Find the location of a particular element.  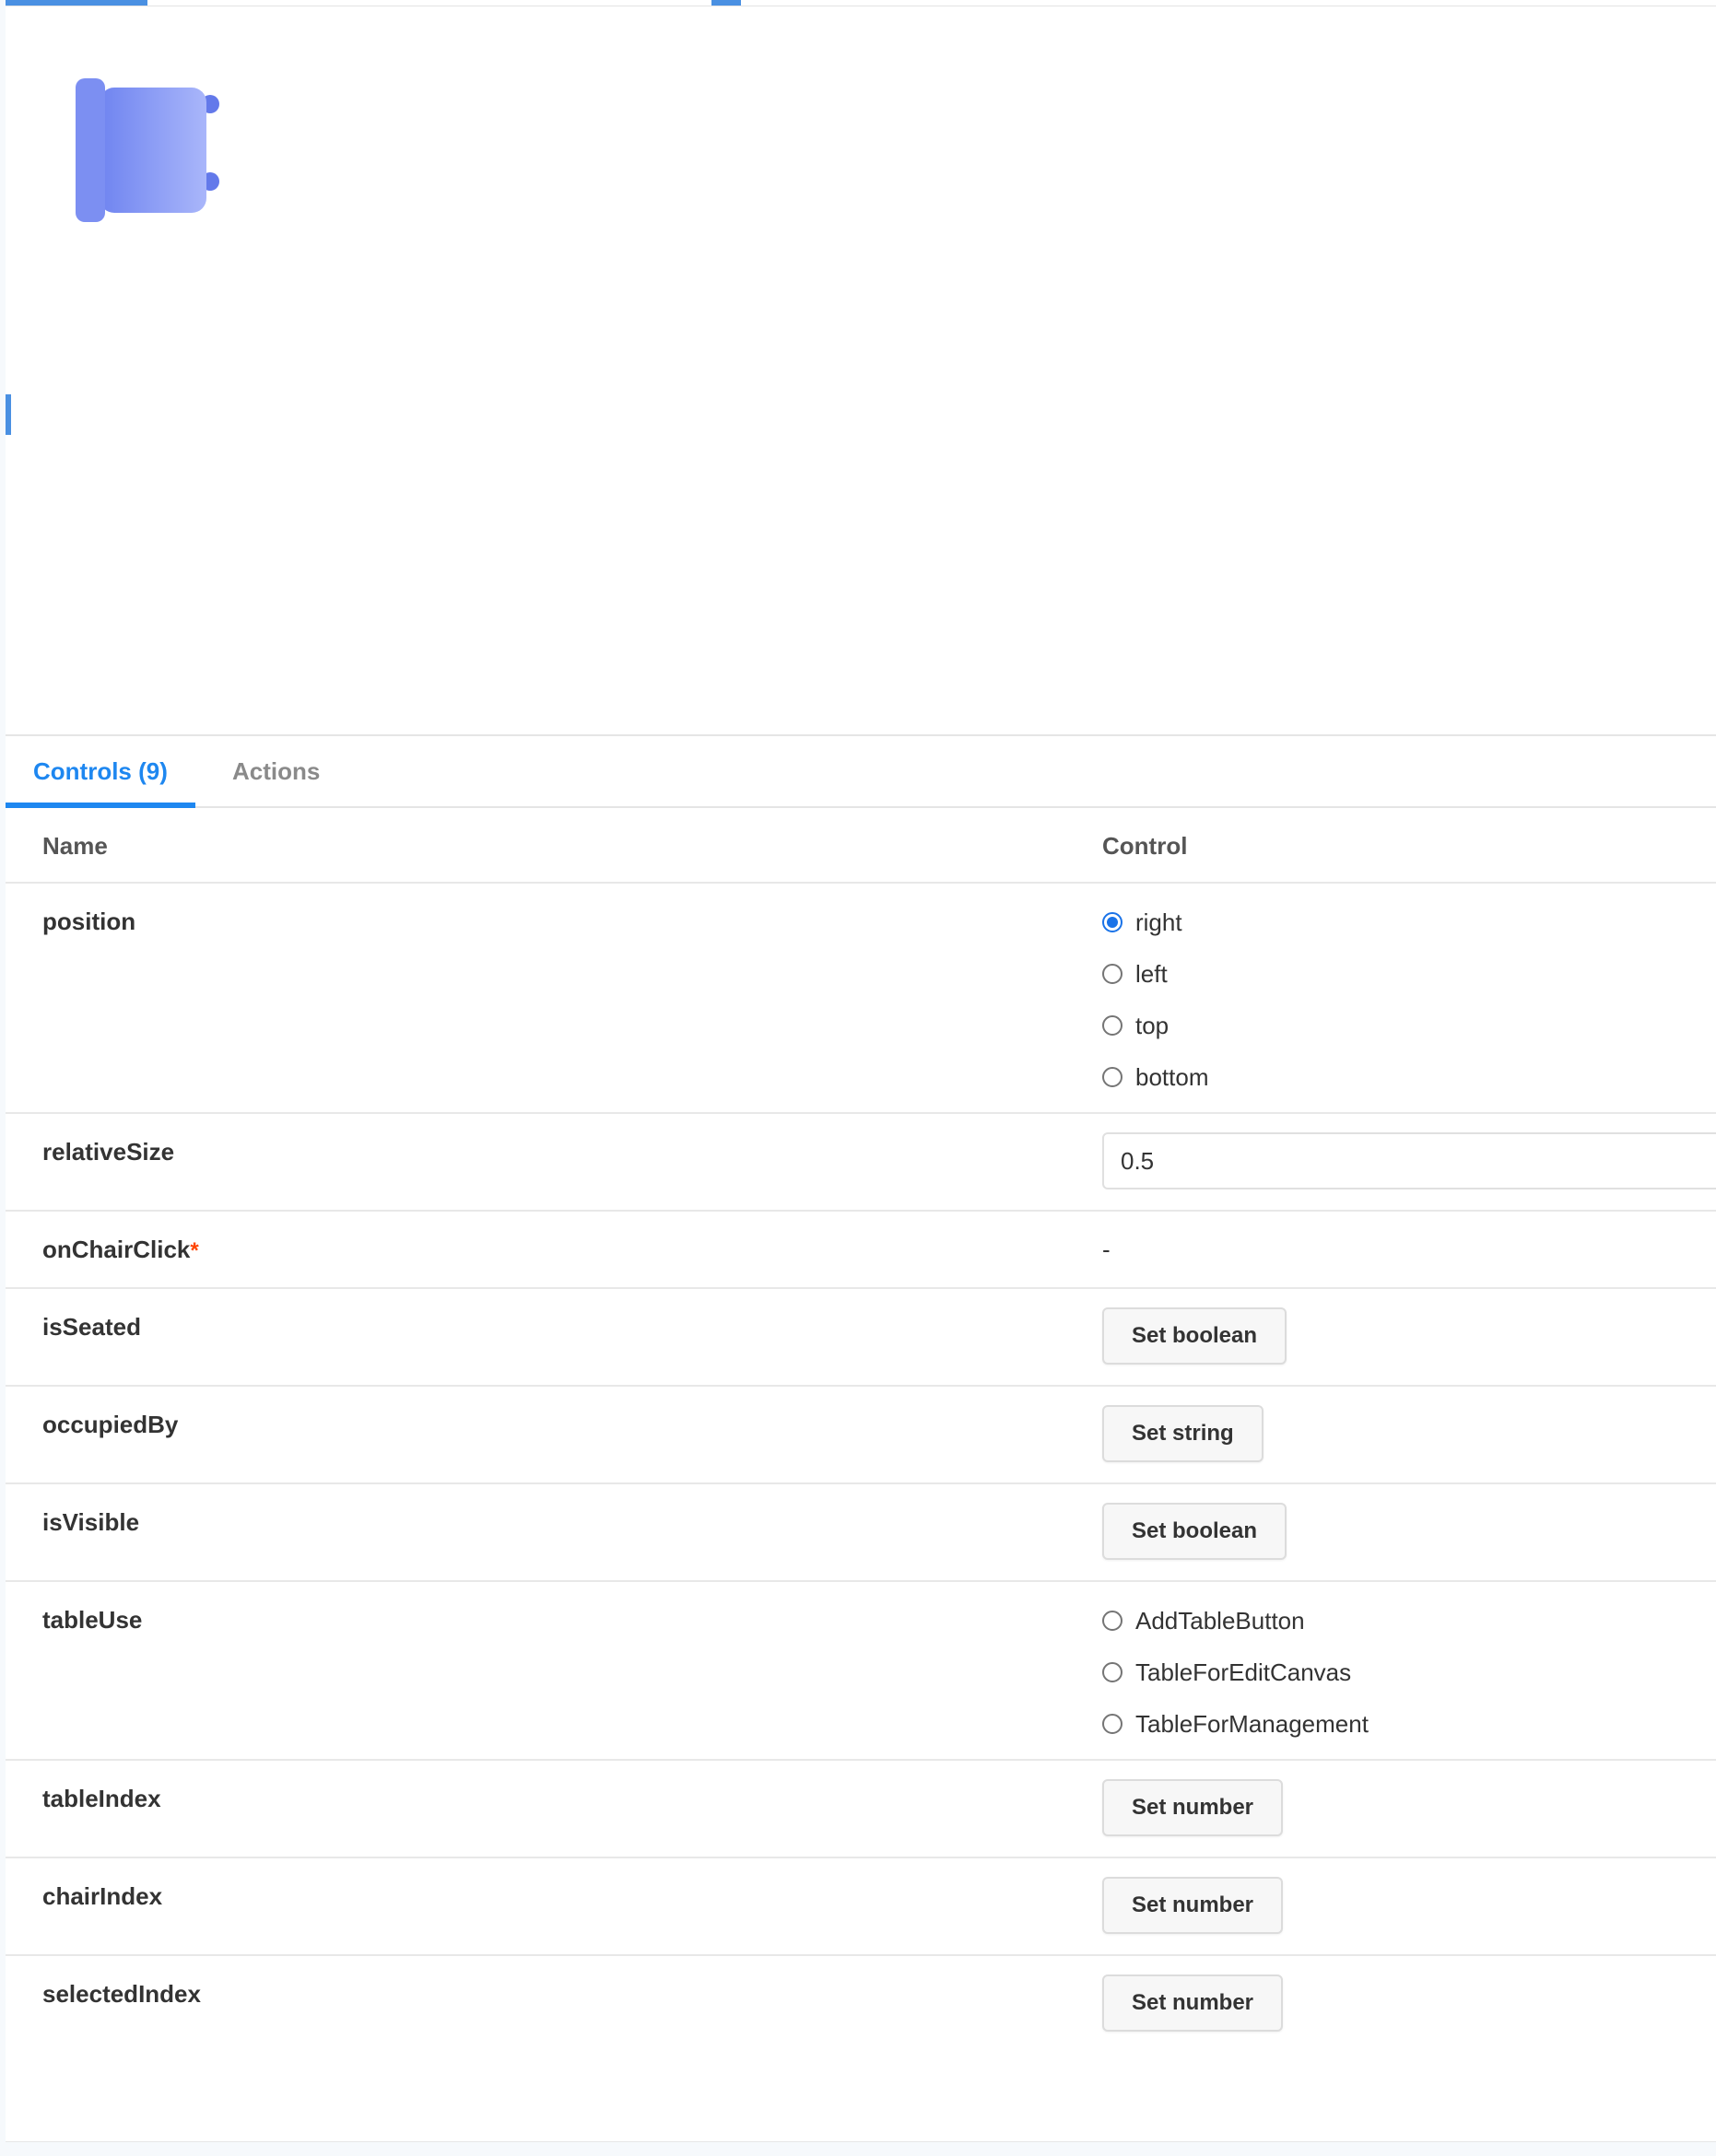

isvisible-control: Set boolean is located at coordinates (1194, 1531).